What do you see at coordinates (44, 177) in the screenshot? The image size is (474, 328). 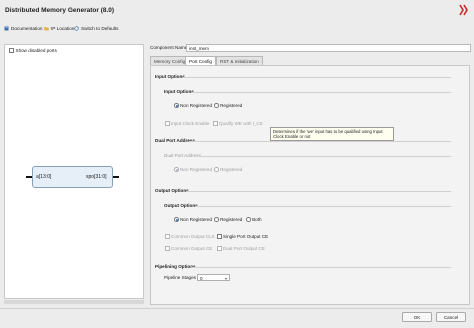 I see `port-a-label: a[13:0]` at bounding box center [44, 177].